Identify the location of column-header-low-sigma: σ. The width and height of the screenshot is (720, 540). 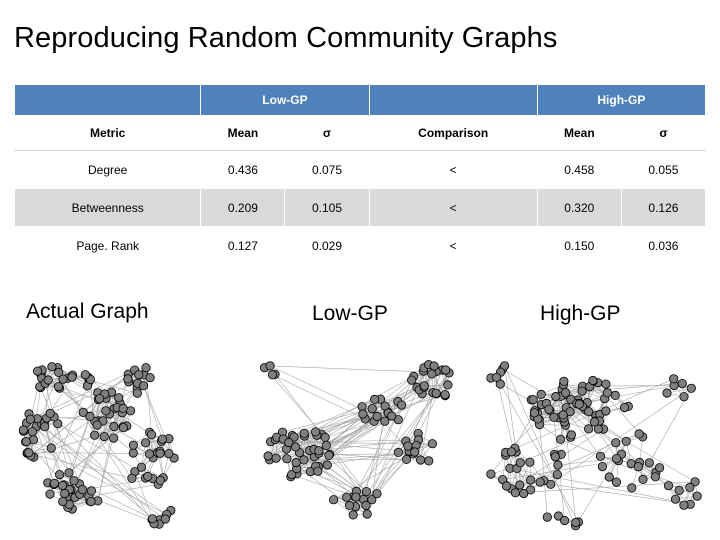
(327, 133).